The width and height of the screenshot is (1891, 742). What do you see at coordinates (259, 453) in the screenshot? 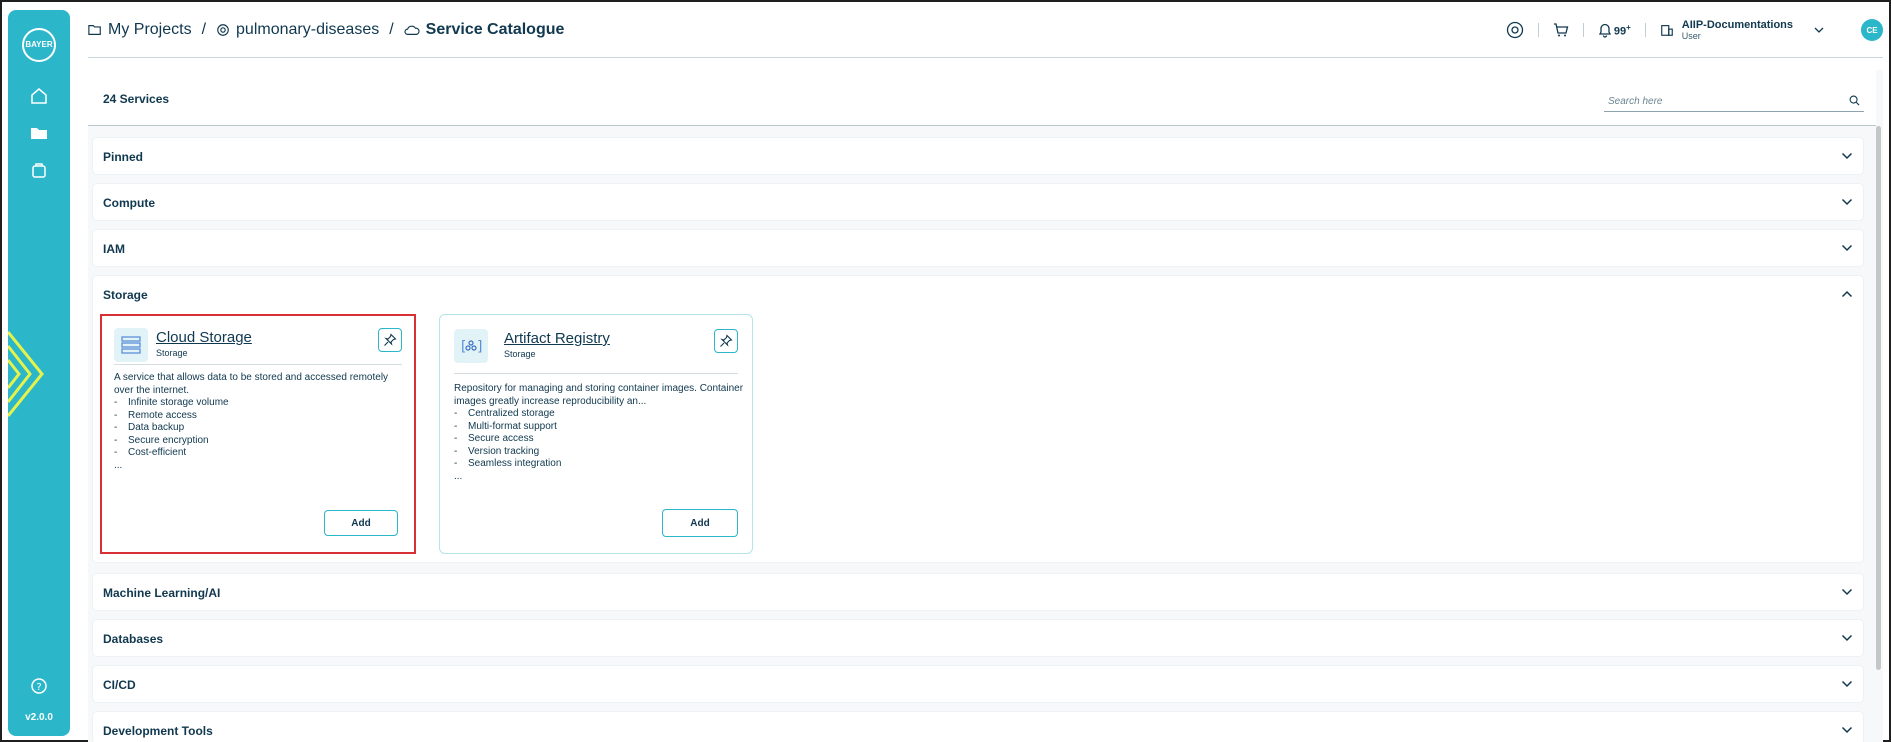
I see `feature-item: Cost-efficient` at bounding box center [259, 453].